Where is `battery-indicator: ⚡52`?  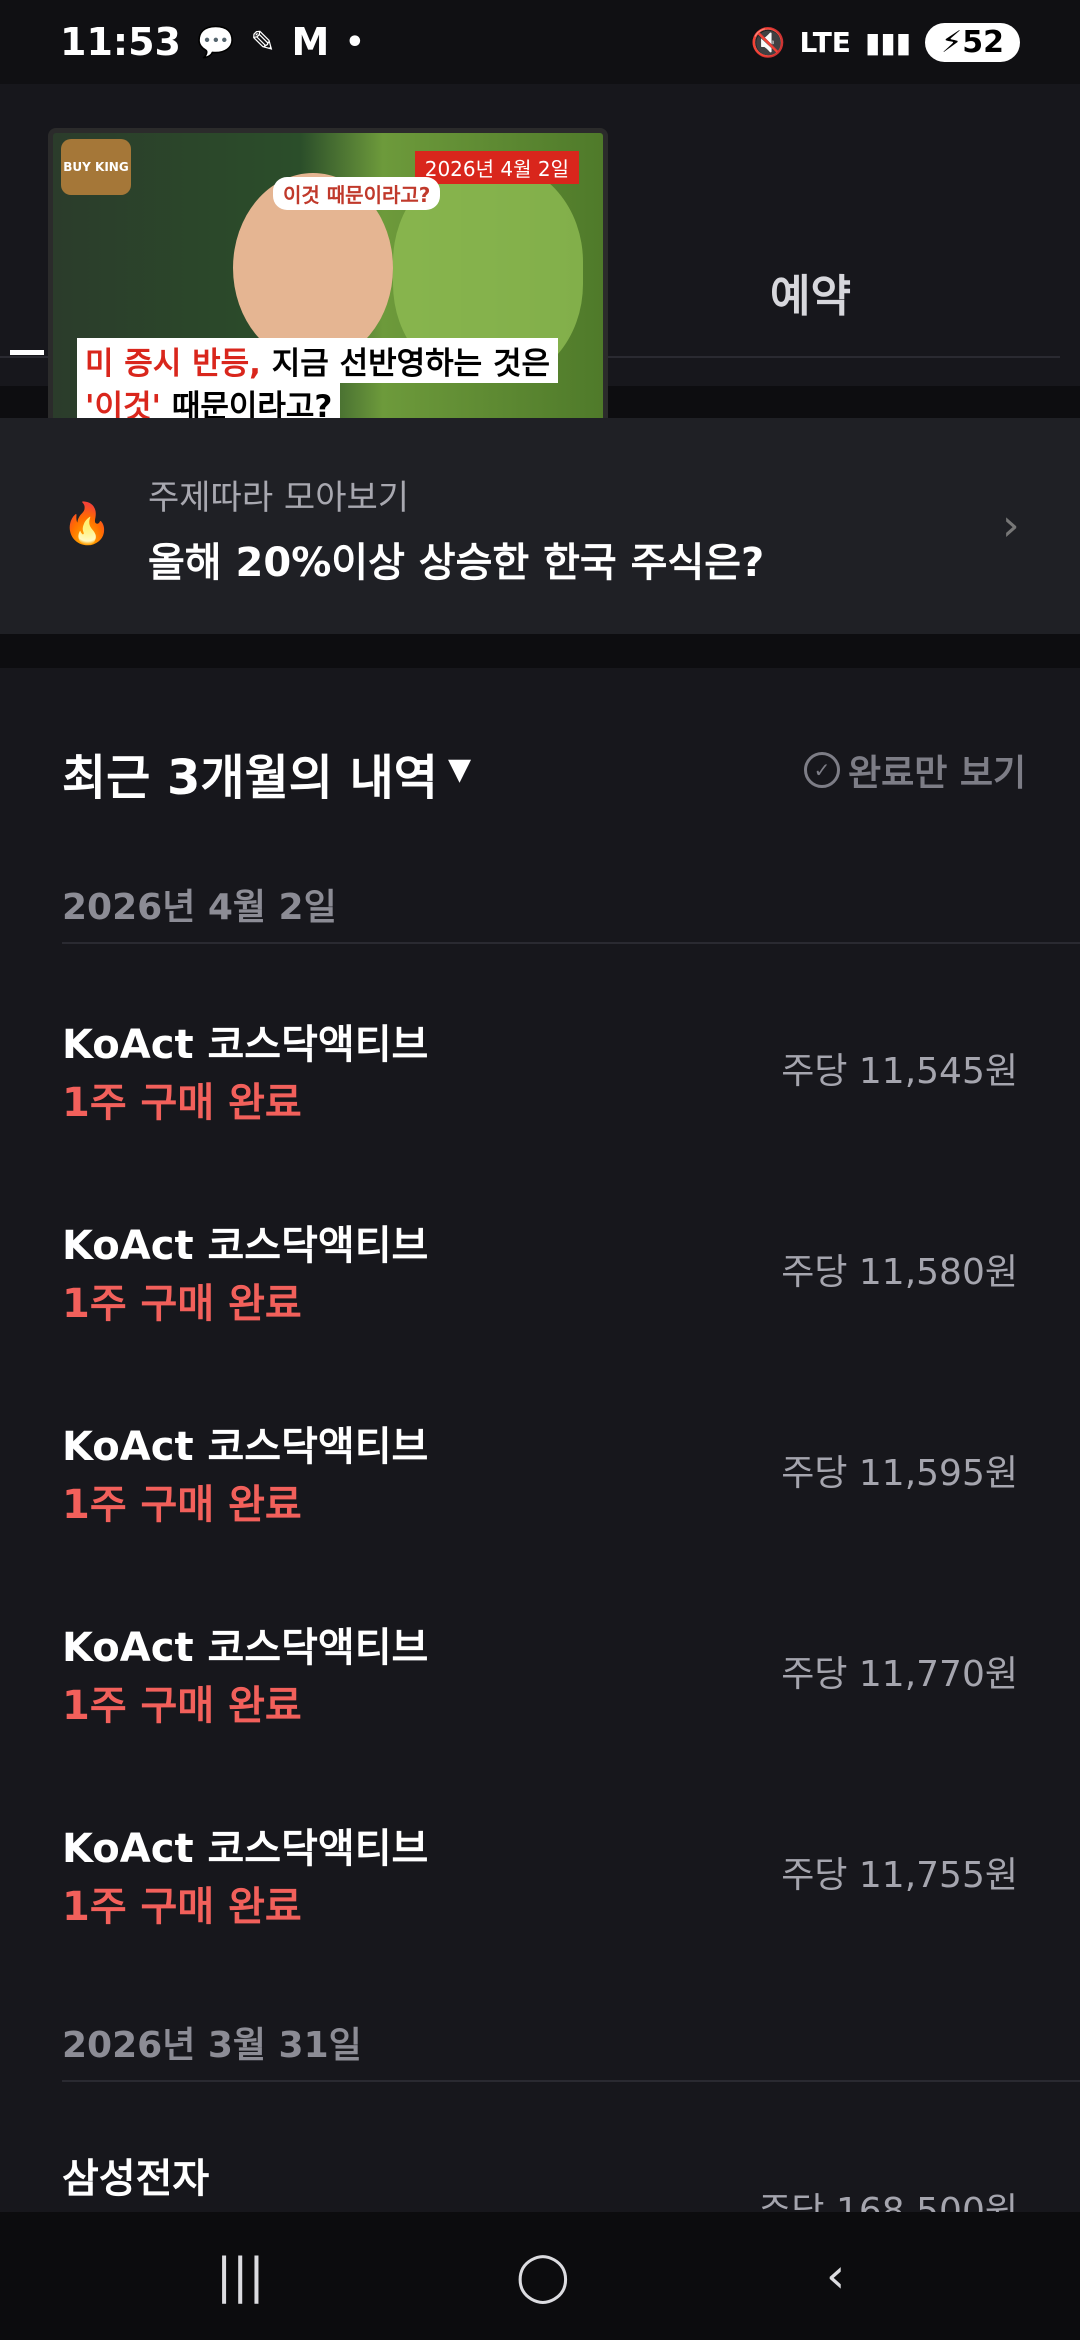 battery-indicator: ⚡52 is located at coordinates (972, 42).